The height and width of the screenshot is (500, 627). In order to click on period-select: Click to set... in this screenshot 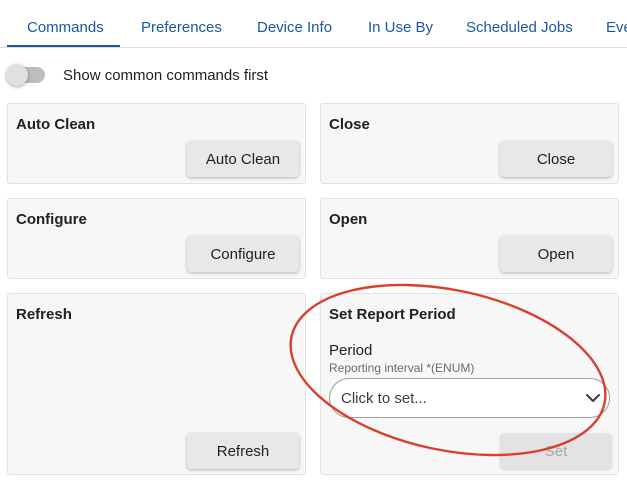, I will do `click(469, 398)`.